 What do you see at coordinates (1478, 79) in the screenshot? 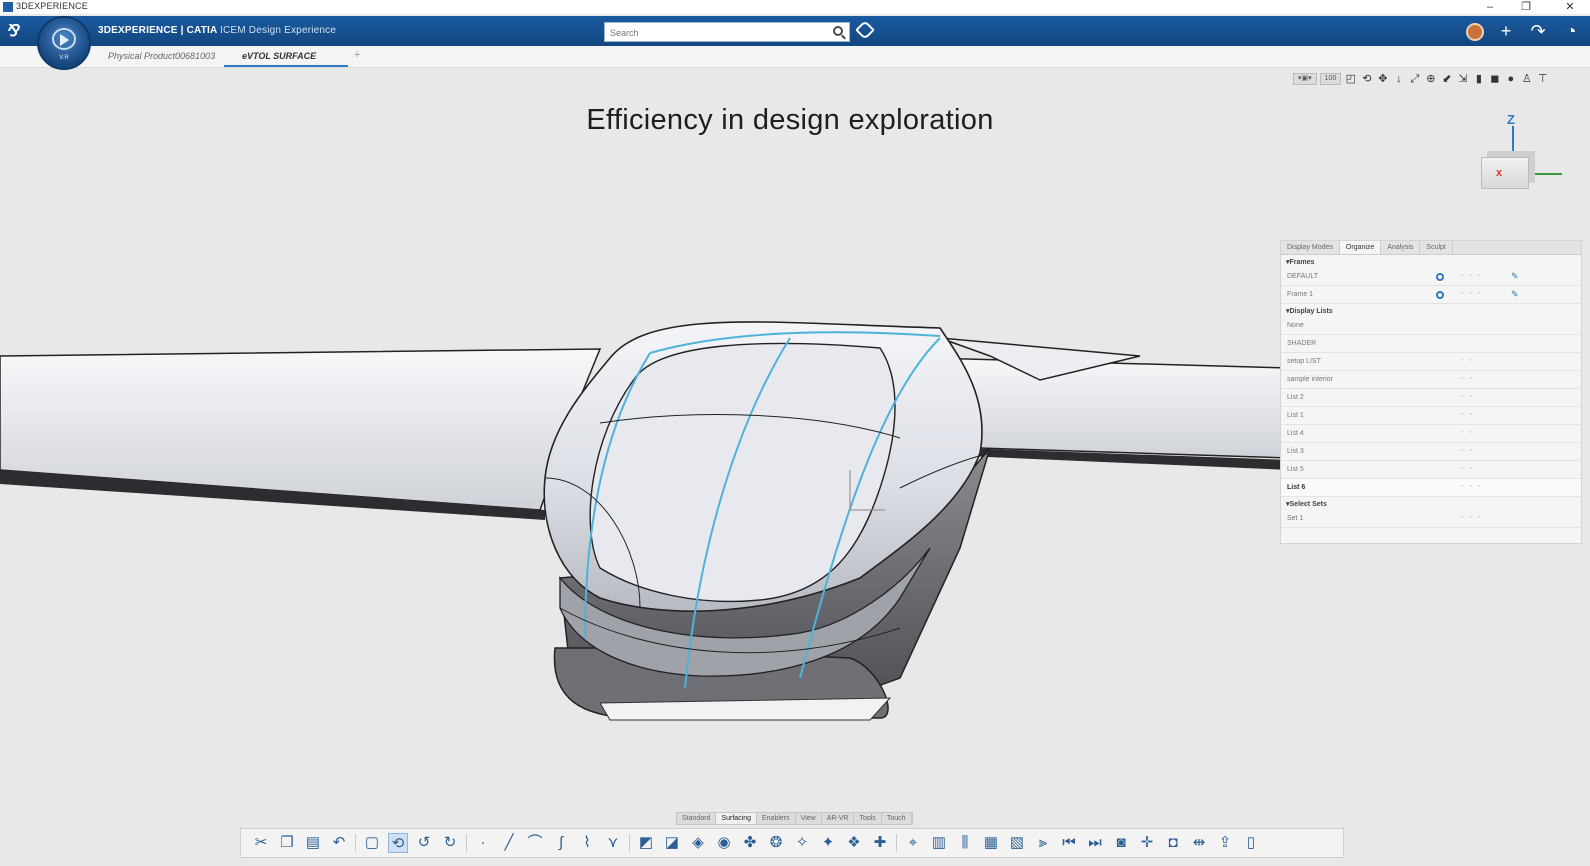
I see `display-icon: ▮` at bounding box center [1478, 79].